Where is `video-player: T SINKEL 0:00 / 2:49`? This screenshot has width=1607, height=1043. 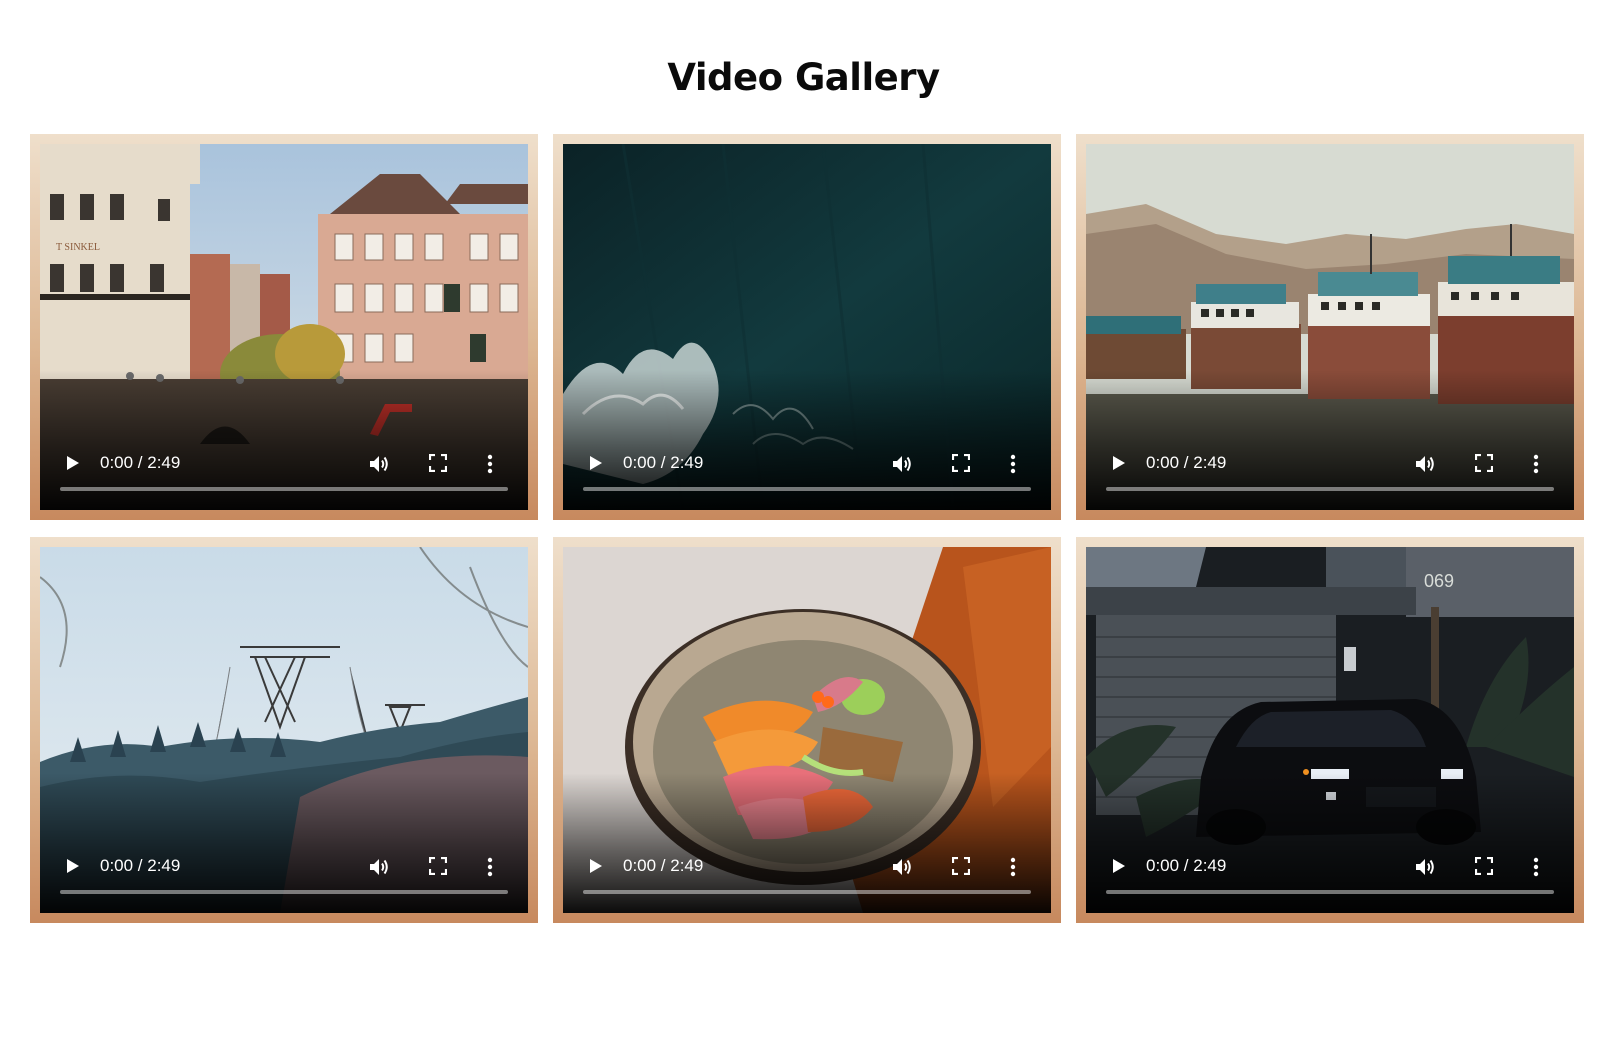
video-player: T SINKEL 0:00 / 2:49 is located at coordinates (284, 327).